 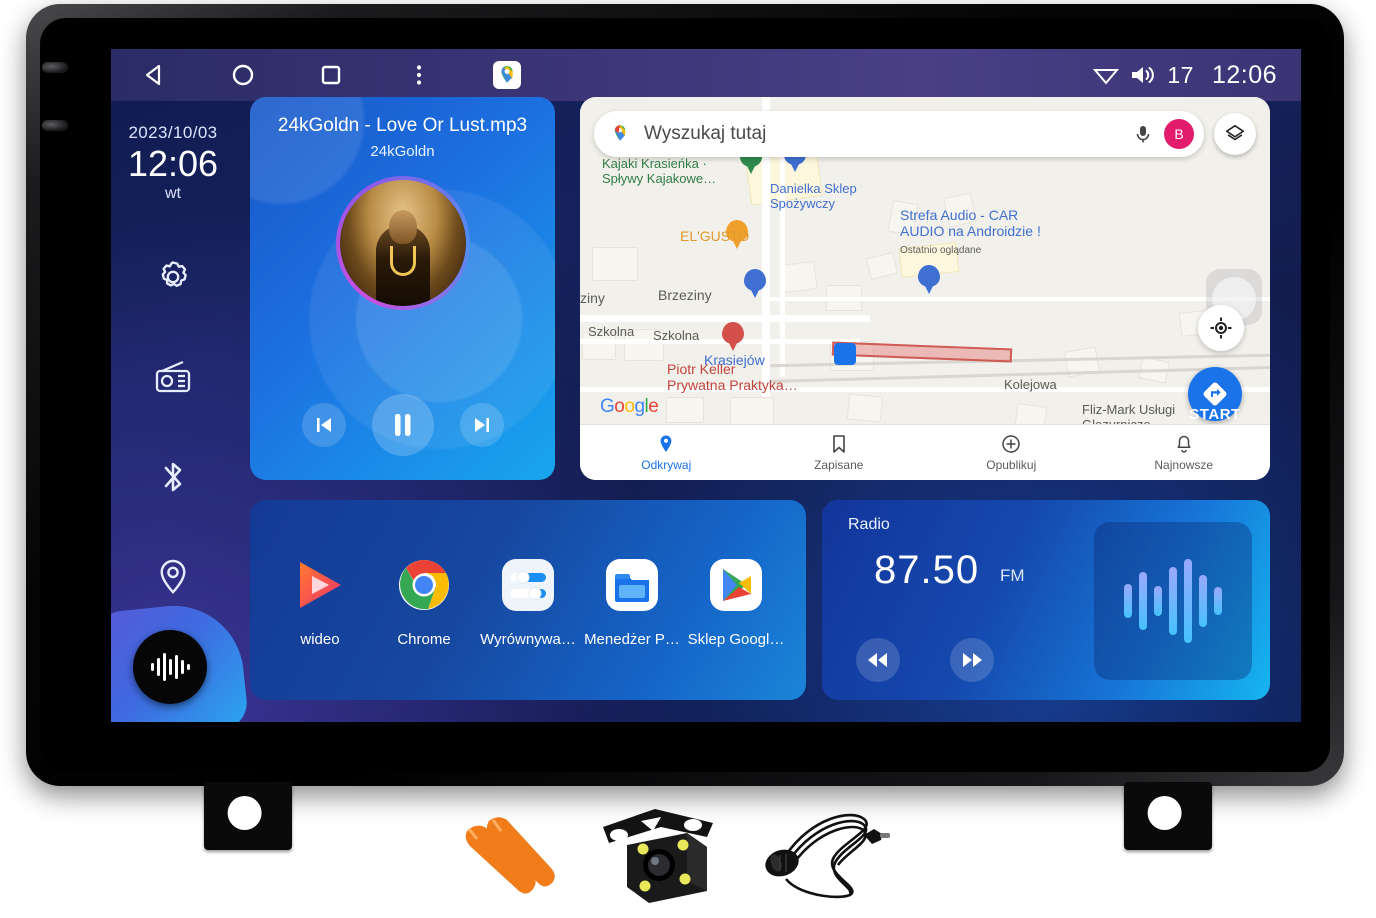 I want to click on radio-card: Radio 87.50 FM, so click(x=1046, y=600).